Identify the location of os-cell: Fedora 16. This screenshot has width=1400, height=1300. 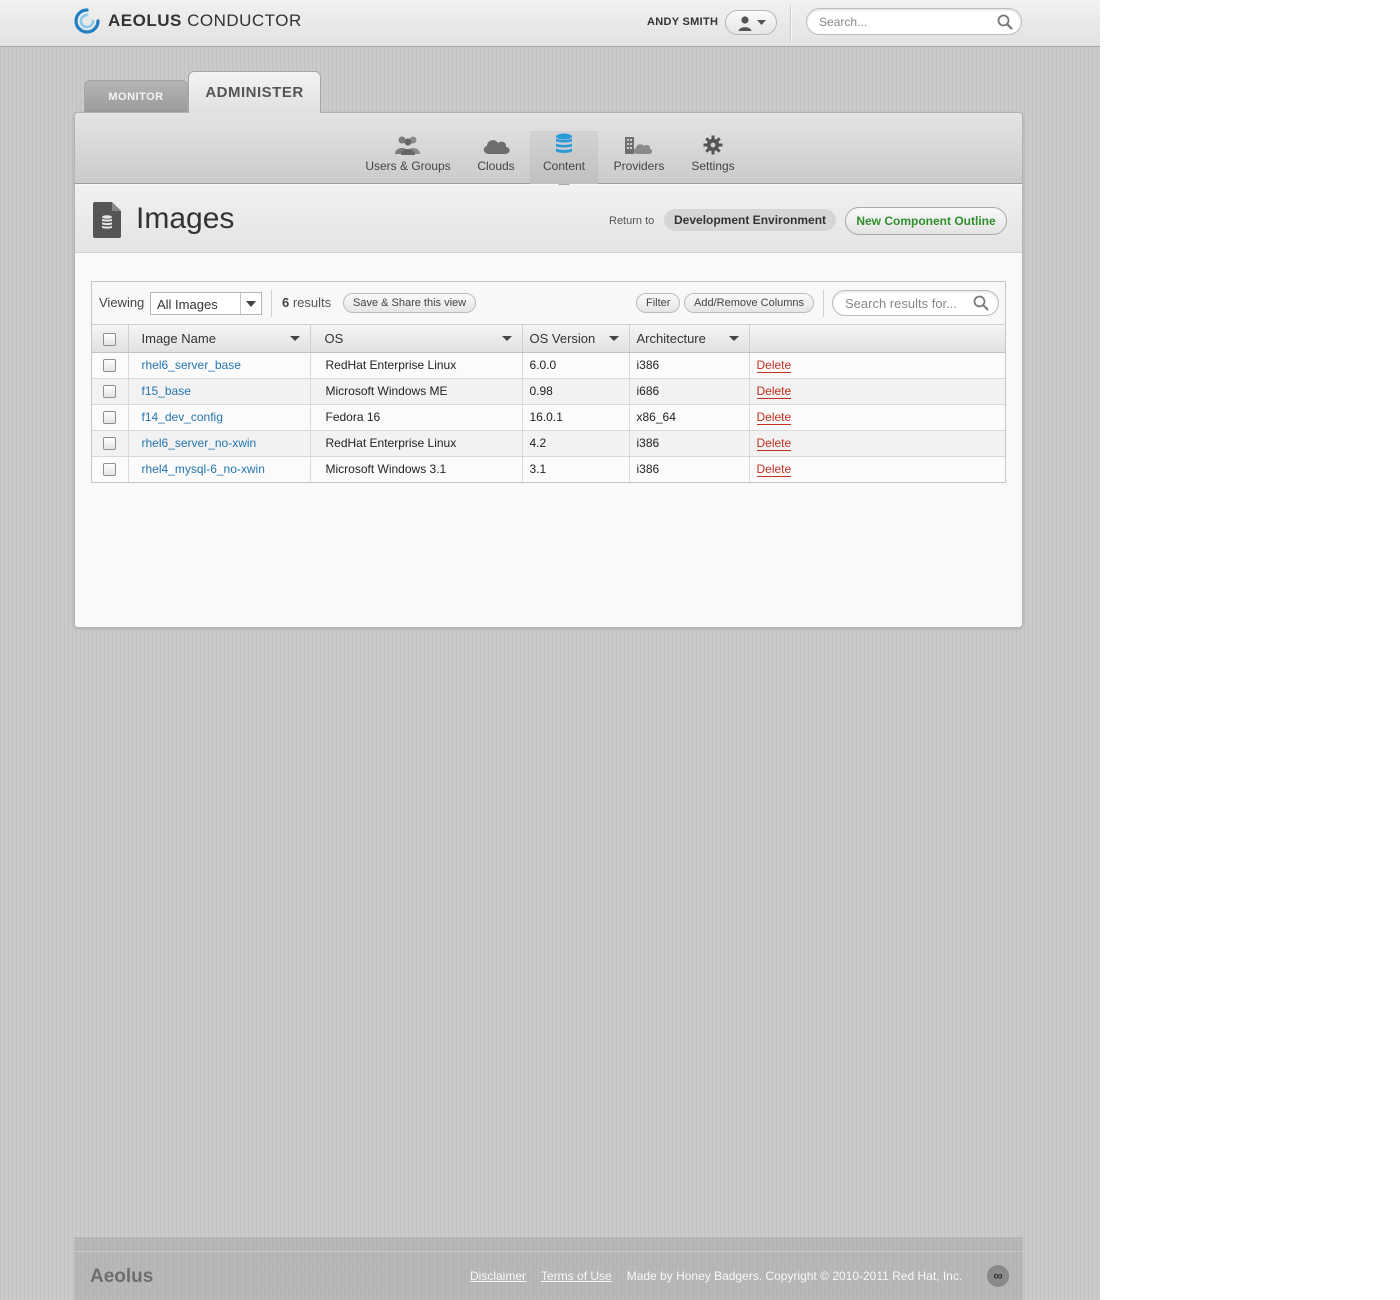
(416, 417).